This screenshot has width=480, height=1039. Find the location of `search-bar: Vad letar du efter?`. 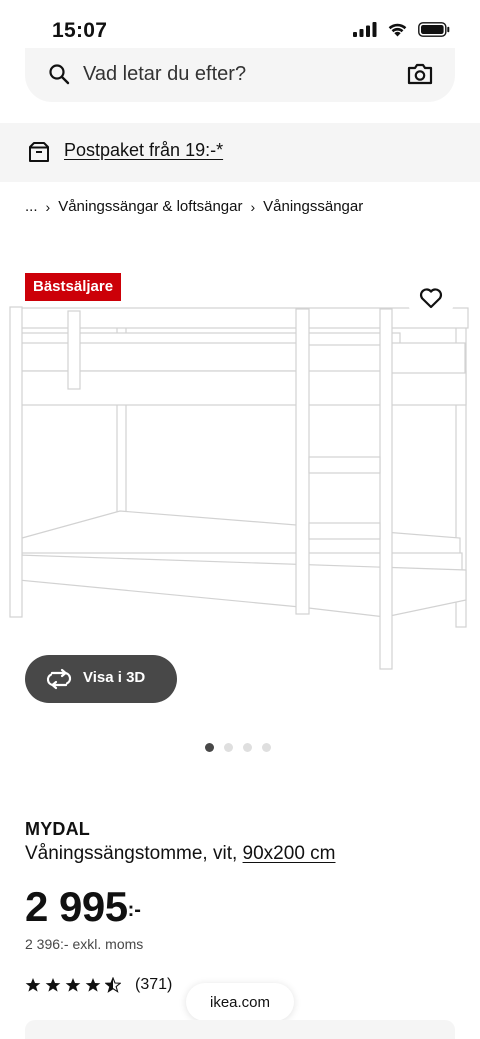

search-bar: Vad letar du efter? is located at coordinates (240, 75).